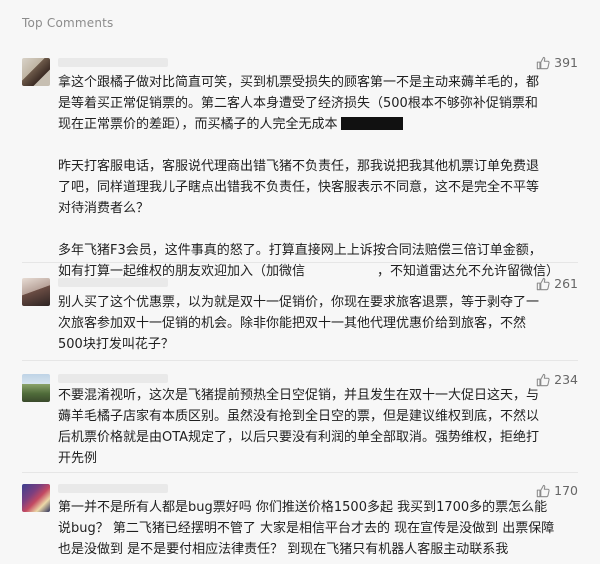 The height and width of the screenshot is (564, 600). I want to click on comment-line: 现在正常票价的差距），而买橘子的人完全无成本, so click(318, 124).